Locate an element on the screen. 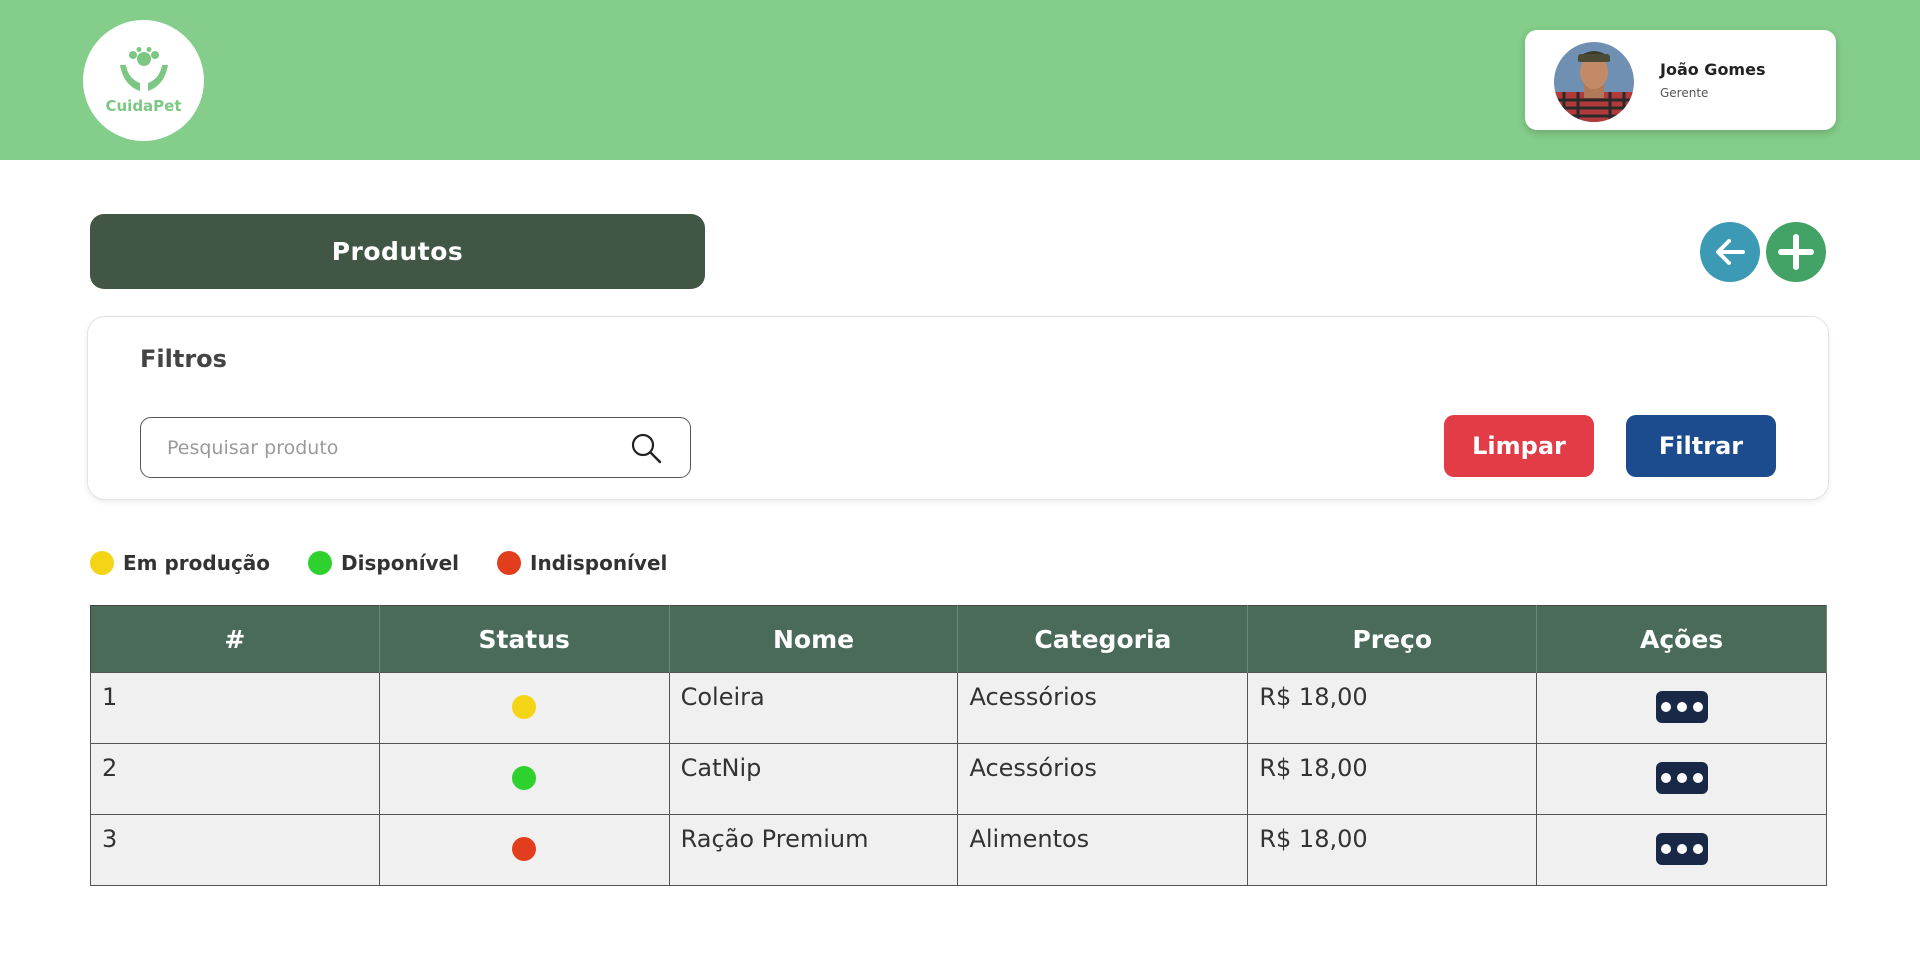 Image resolution: width=1920 pixels, height=957 pixels. column-header-id: # is located at coordinates (235, 639).